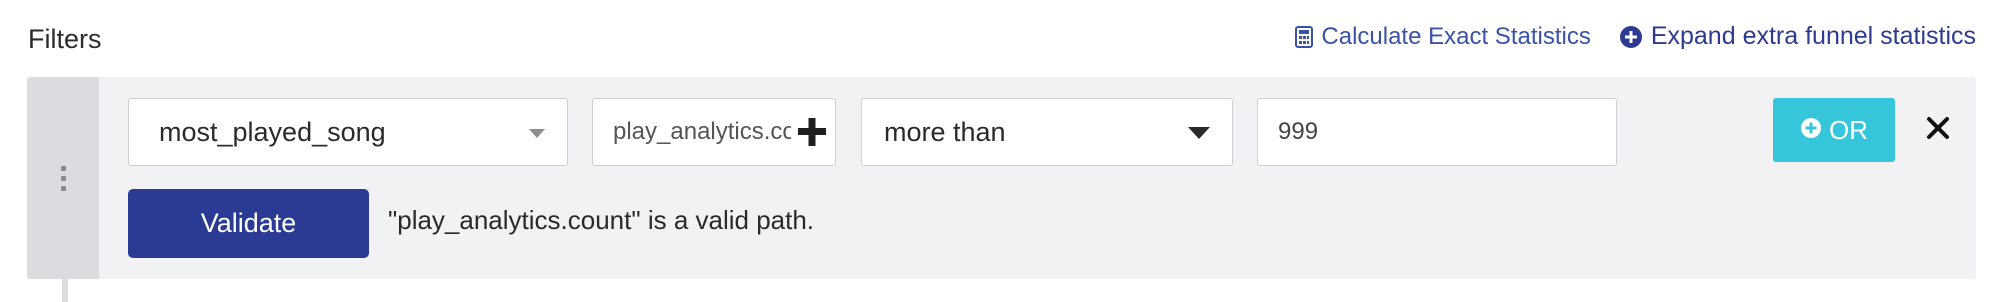 Image resolution: width=1994 pixels, height=302 pixels. I want to click on value-input: 999, so click(1437, 132).